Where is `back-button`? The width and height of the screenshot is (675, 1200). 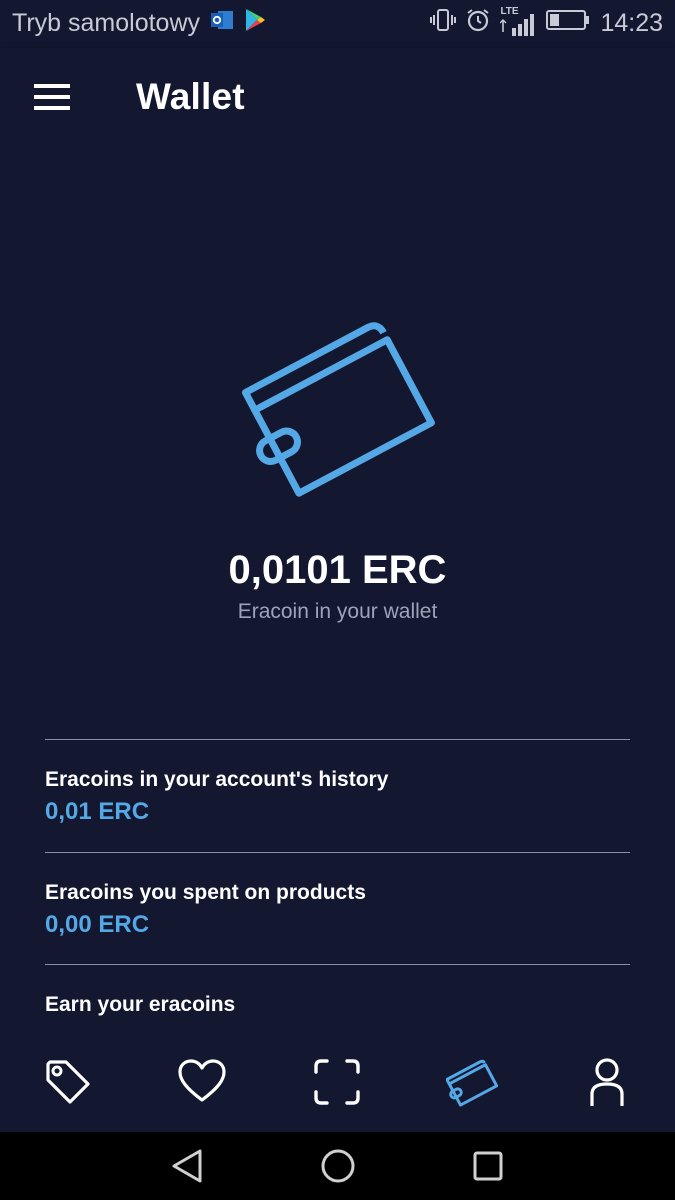
back-button is located at coordinates (188, 1166).